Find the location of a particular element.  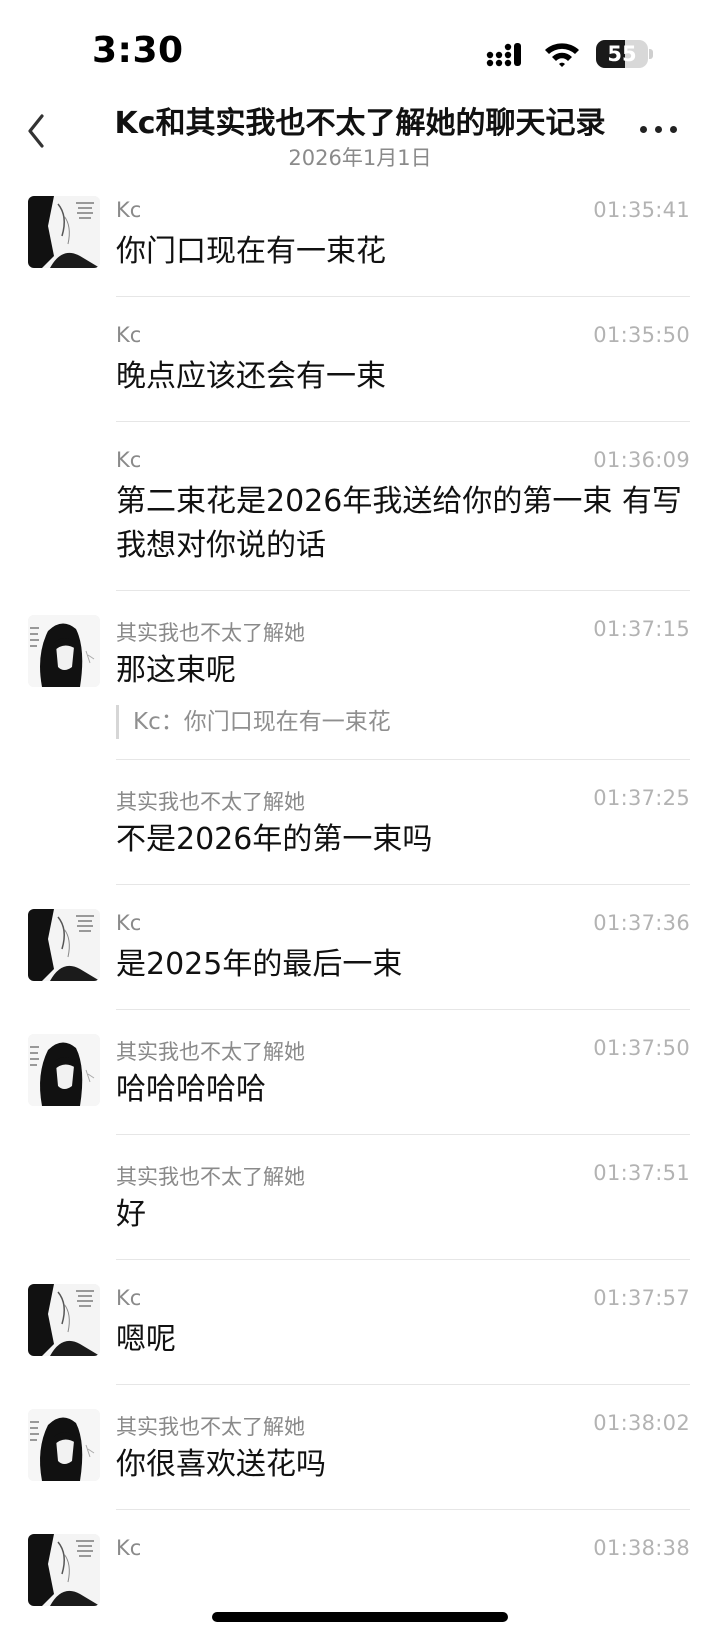

message-text: 你门口现在有一束花 is located at coordinates (251, 251).